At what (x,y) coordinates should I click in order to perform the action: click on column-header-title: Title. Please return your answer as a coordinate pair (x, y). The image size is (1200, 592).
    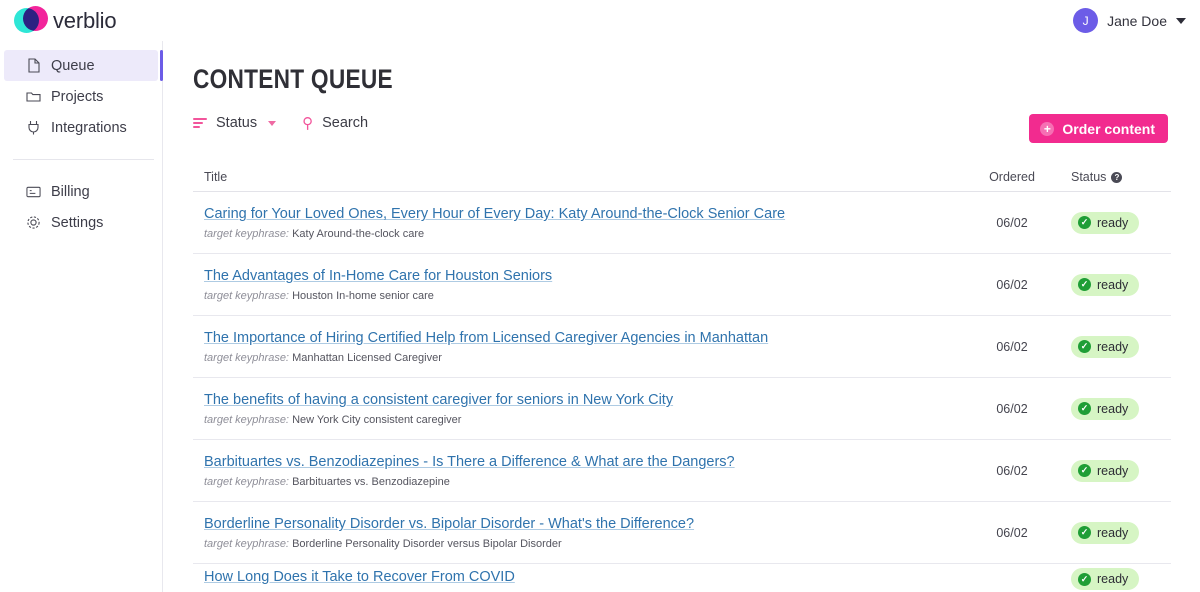
    Looking at the image, I should click on (216, 177).